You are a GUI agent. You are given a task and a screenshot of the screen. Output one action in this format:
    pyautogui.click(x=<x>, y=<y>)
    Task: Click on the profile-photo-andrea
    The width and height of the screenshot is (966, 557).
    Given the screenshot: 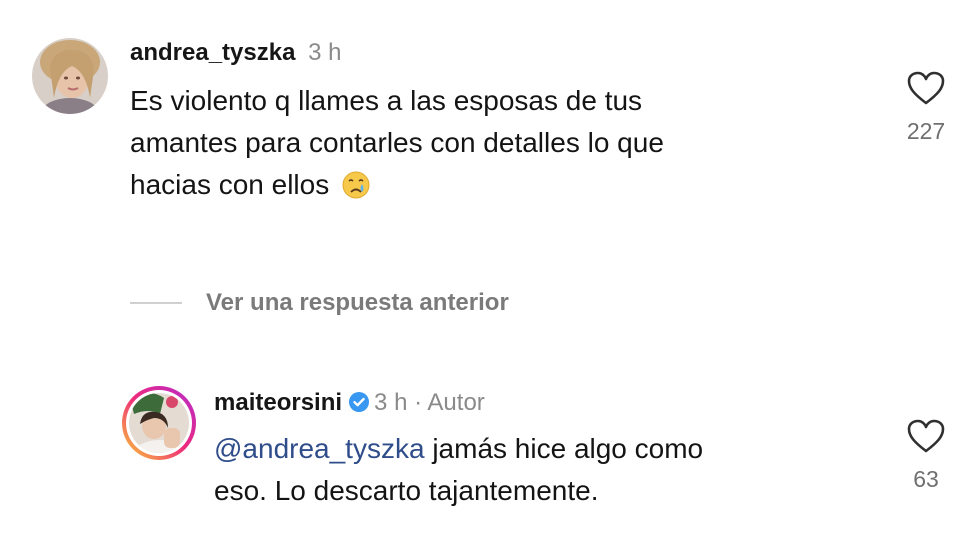 What is the action you would take?
    pyautogui.click(x=70, y=76)
    